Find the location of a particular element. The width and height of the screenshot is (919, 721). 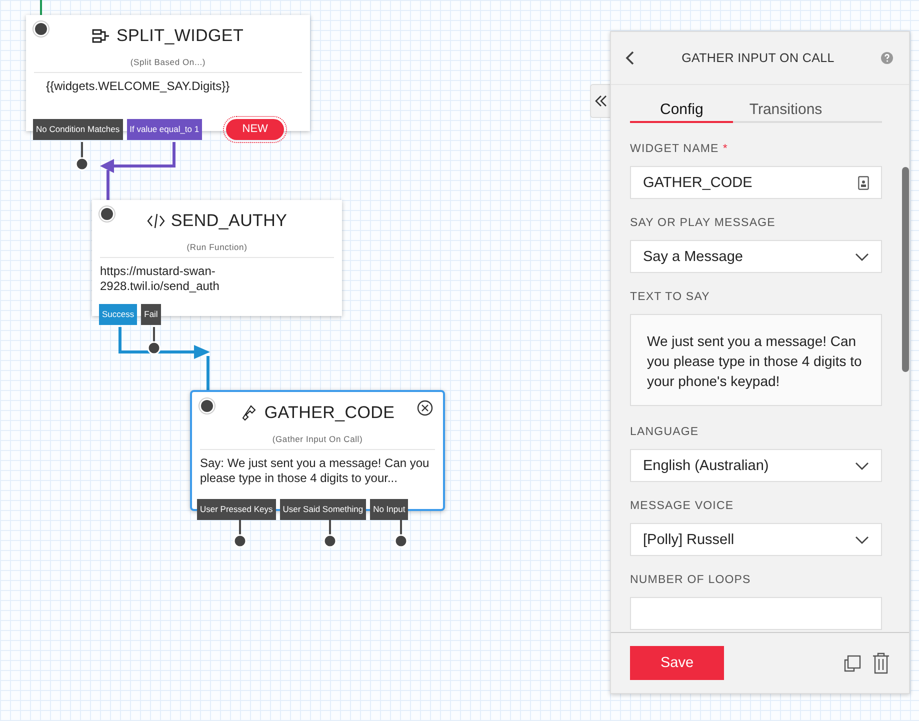

scrollbar is located at coordinates (905, 269).